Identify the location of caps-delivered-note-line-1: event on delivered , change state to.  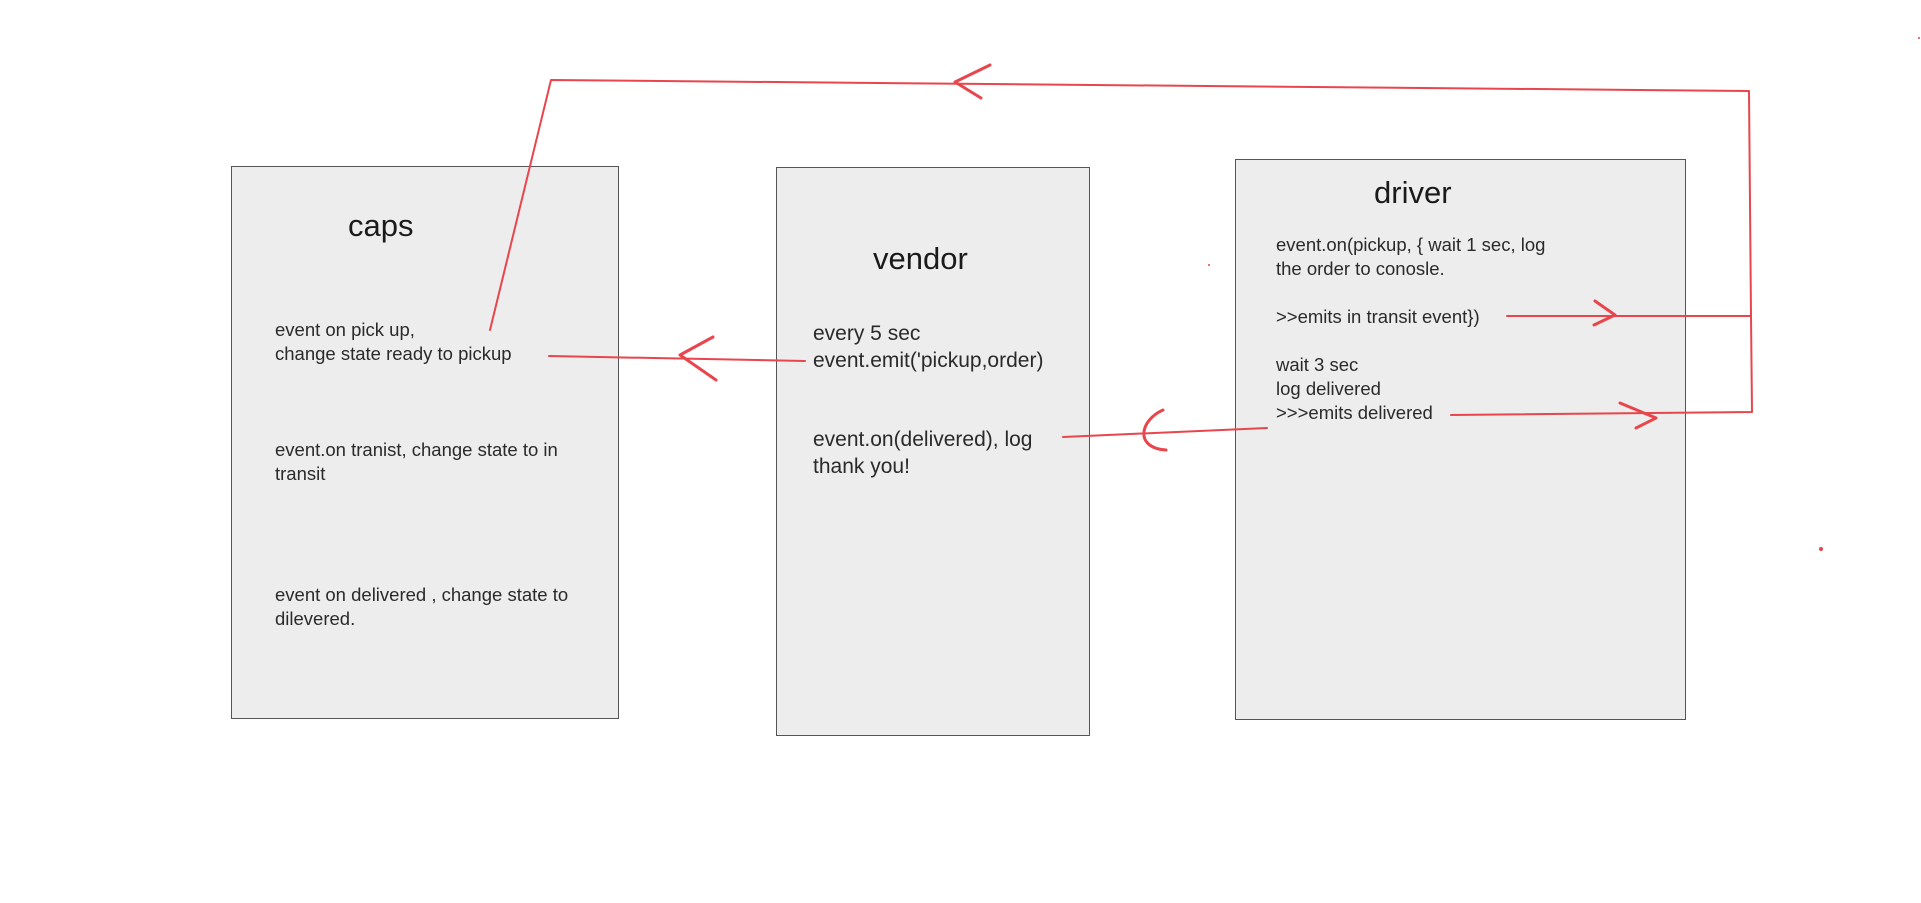
(422, 594).